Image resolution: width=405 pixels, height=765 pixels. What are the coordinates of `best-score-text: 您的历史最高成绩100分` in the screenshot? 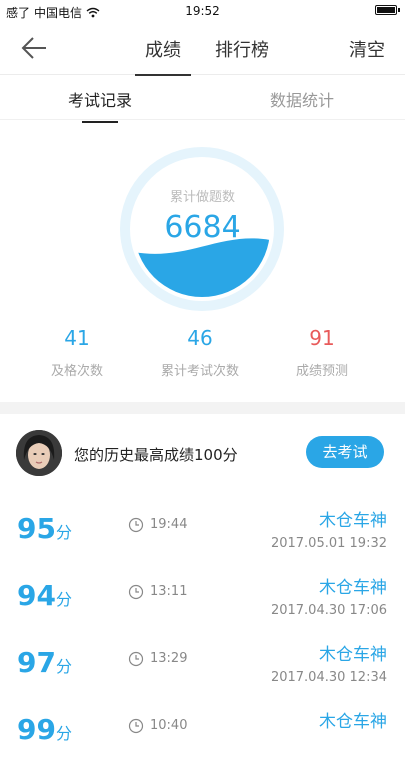 It's located at (156, 455).